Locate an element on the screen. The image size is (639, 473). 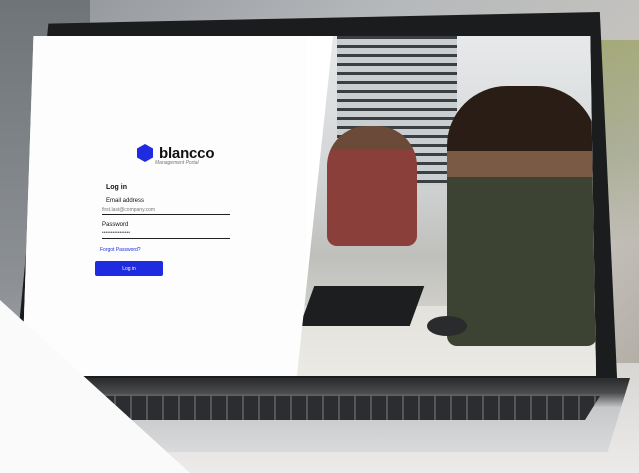
email-field is located at coordinates (166, 210).